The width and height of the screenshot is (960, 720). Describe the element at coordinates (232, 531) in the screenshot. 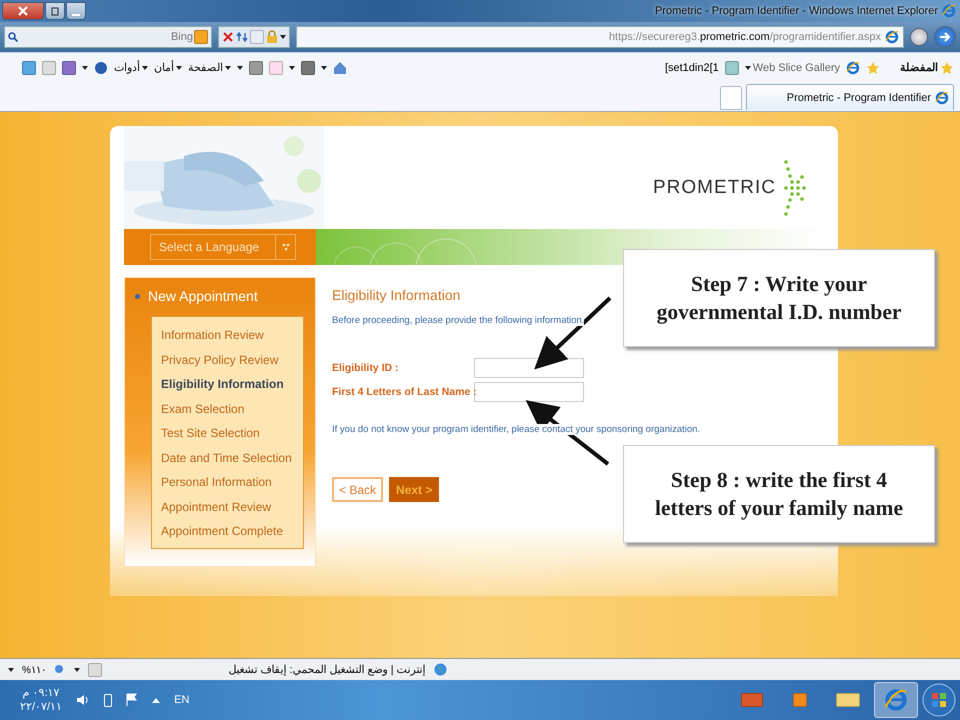

I see `step-item: Appointment Complete` at that location.